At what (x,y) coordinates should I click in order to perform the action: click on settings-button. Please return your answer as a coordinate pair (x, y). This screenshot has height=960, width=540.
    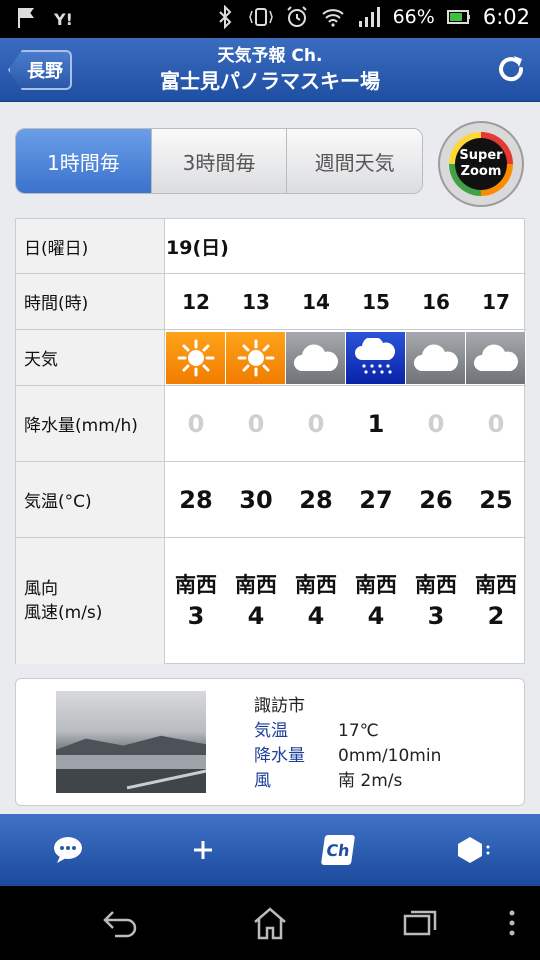
    Looking at the image, I should click on (472, 850).